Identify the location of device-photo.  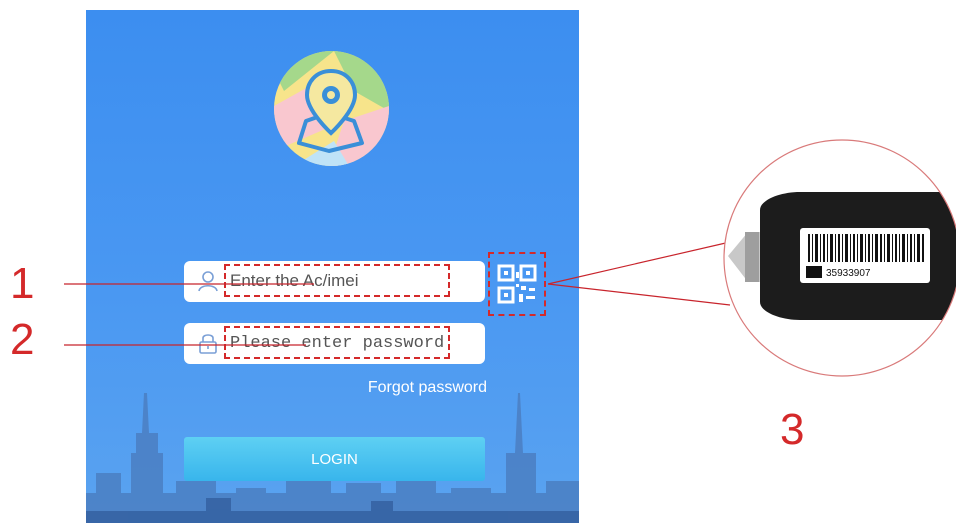
(840, 258).